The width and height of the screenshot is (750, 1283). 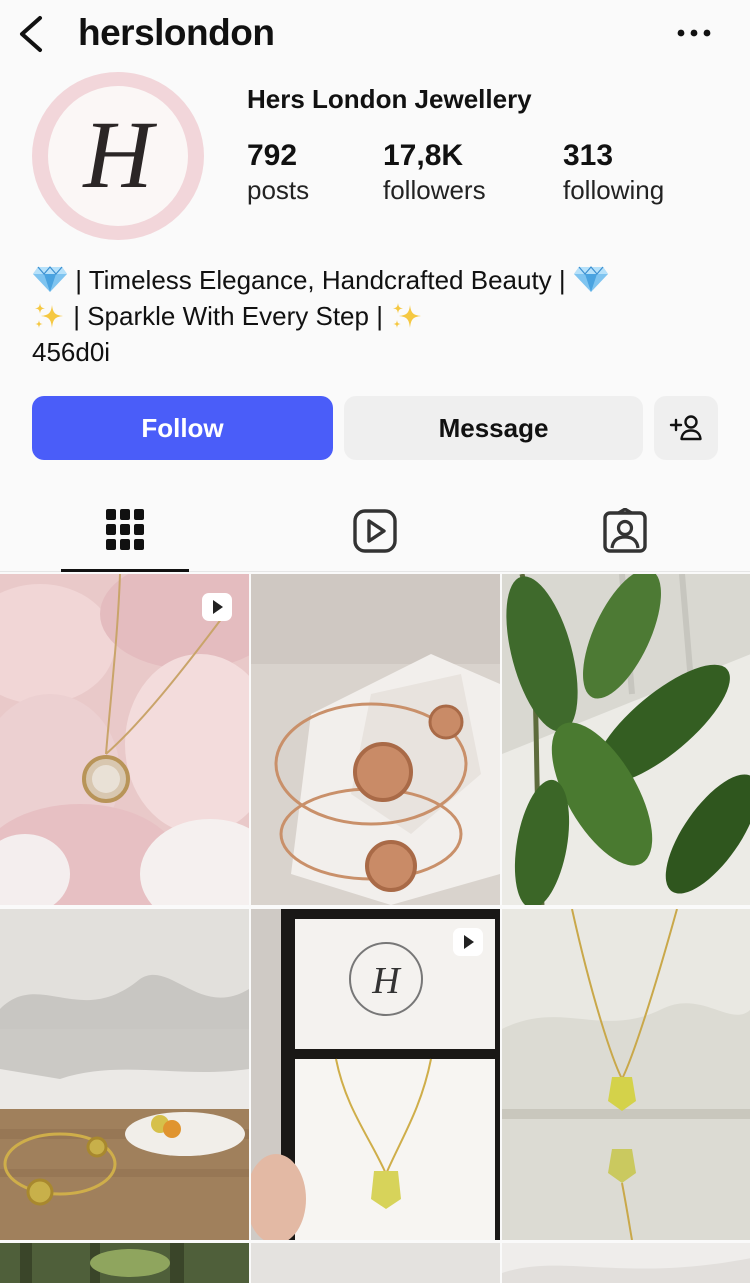 I want to click on tab-posts-grid, so click(x=125, y=531).